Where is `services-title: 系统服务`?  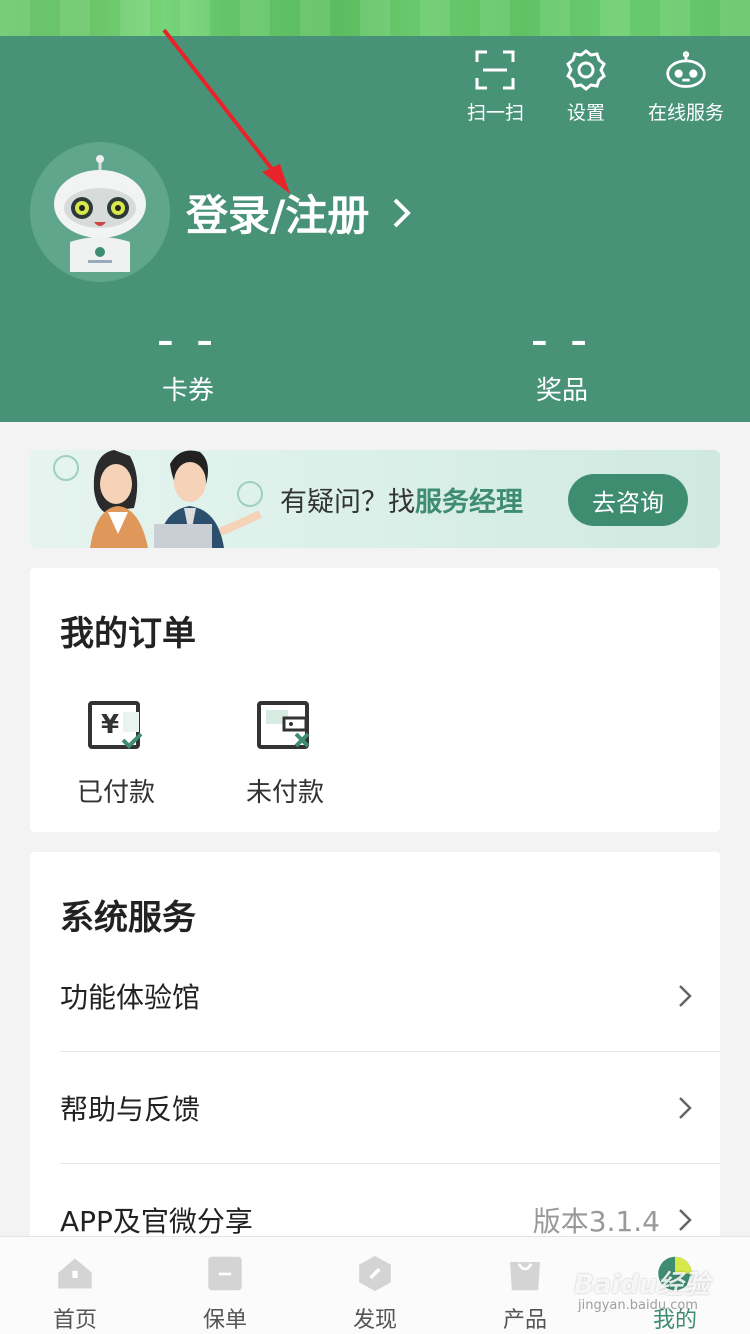 services-title: 系统服务 is located at coordinates (128, 918).